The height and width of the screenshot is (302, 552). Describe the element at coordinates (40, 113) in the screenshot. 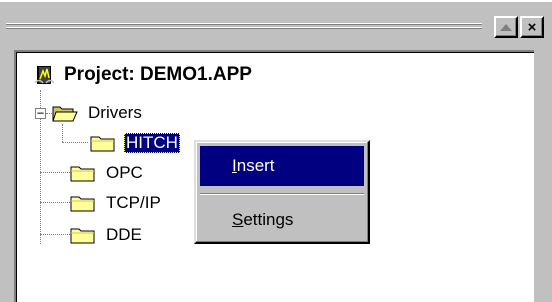

I see `collapse-drivers-toggle: −` at that location.